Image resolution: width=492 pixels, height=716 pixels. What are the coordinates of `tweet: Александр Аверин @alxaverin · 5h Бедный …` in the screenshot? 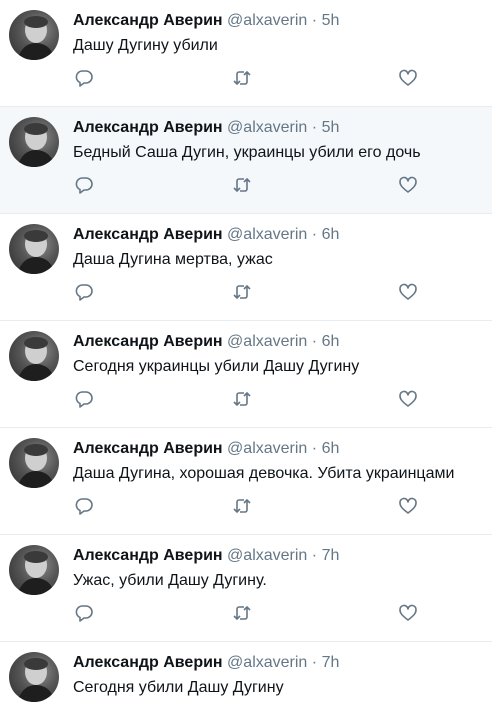 It's located at (246, 160).